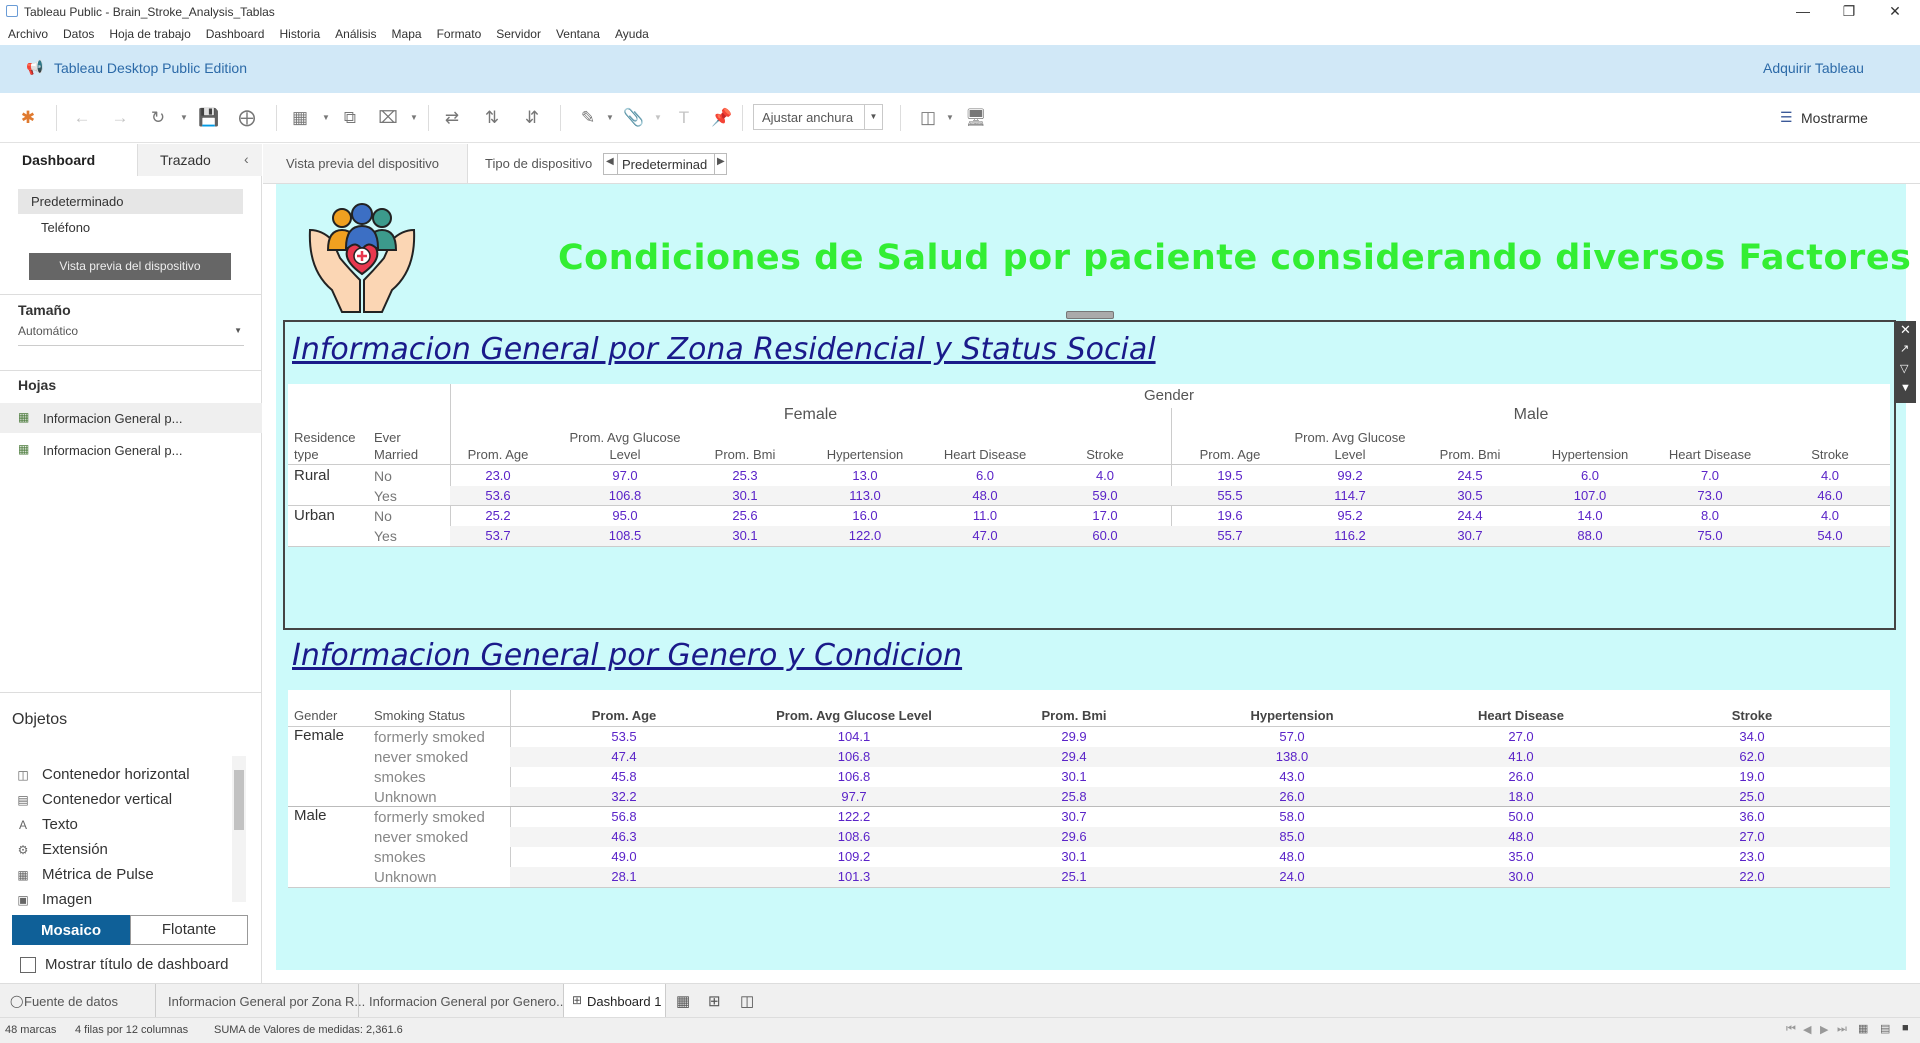 This screenshot has width=1920, height=1043. What do you see at coordinates (1710, 495) in the screenshot?
I see `male-value-cell: 73.0` at bounding box center [1710, 495].